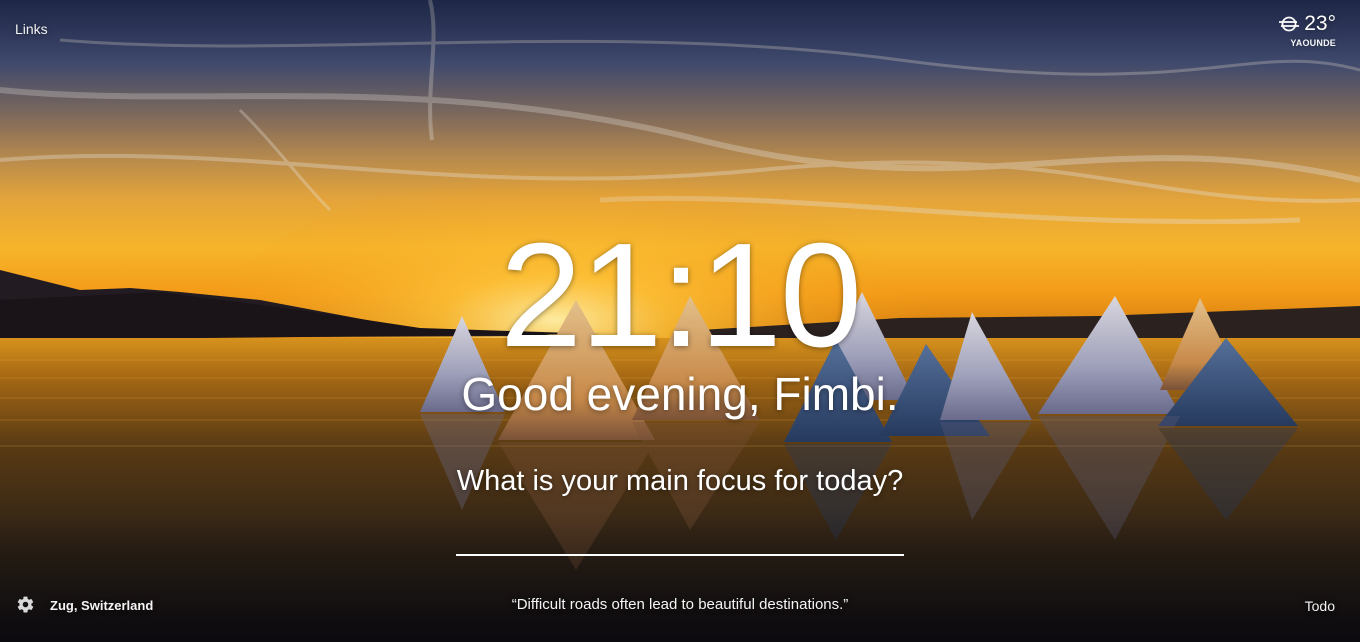  I want to click on weather-row: 23°, so click(1296, 24).